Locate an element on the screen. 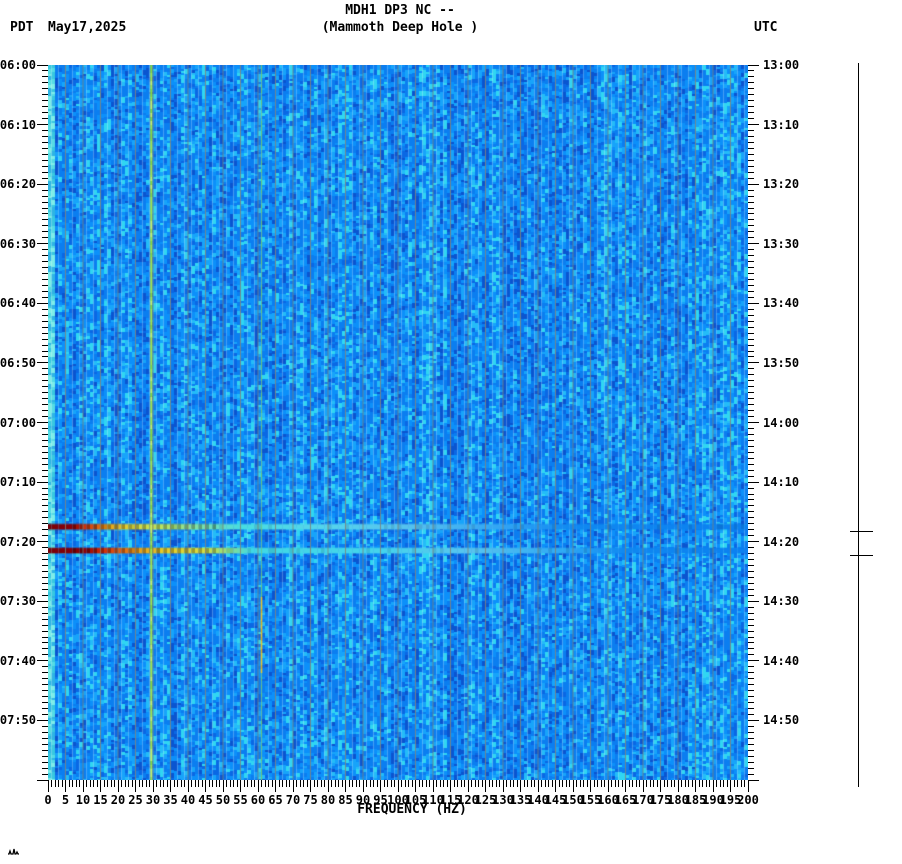 Image resolution: width=902 pixels, height=864 pixels. x-axis-tick-label: 65 is located at coordinates (275, 800).